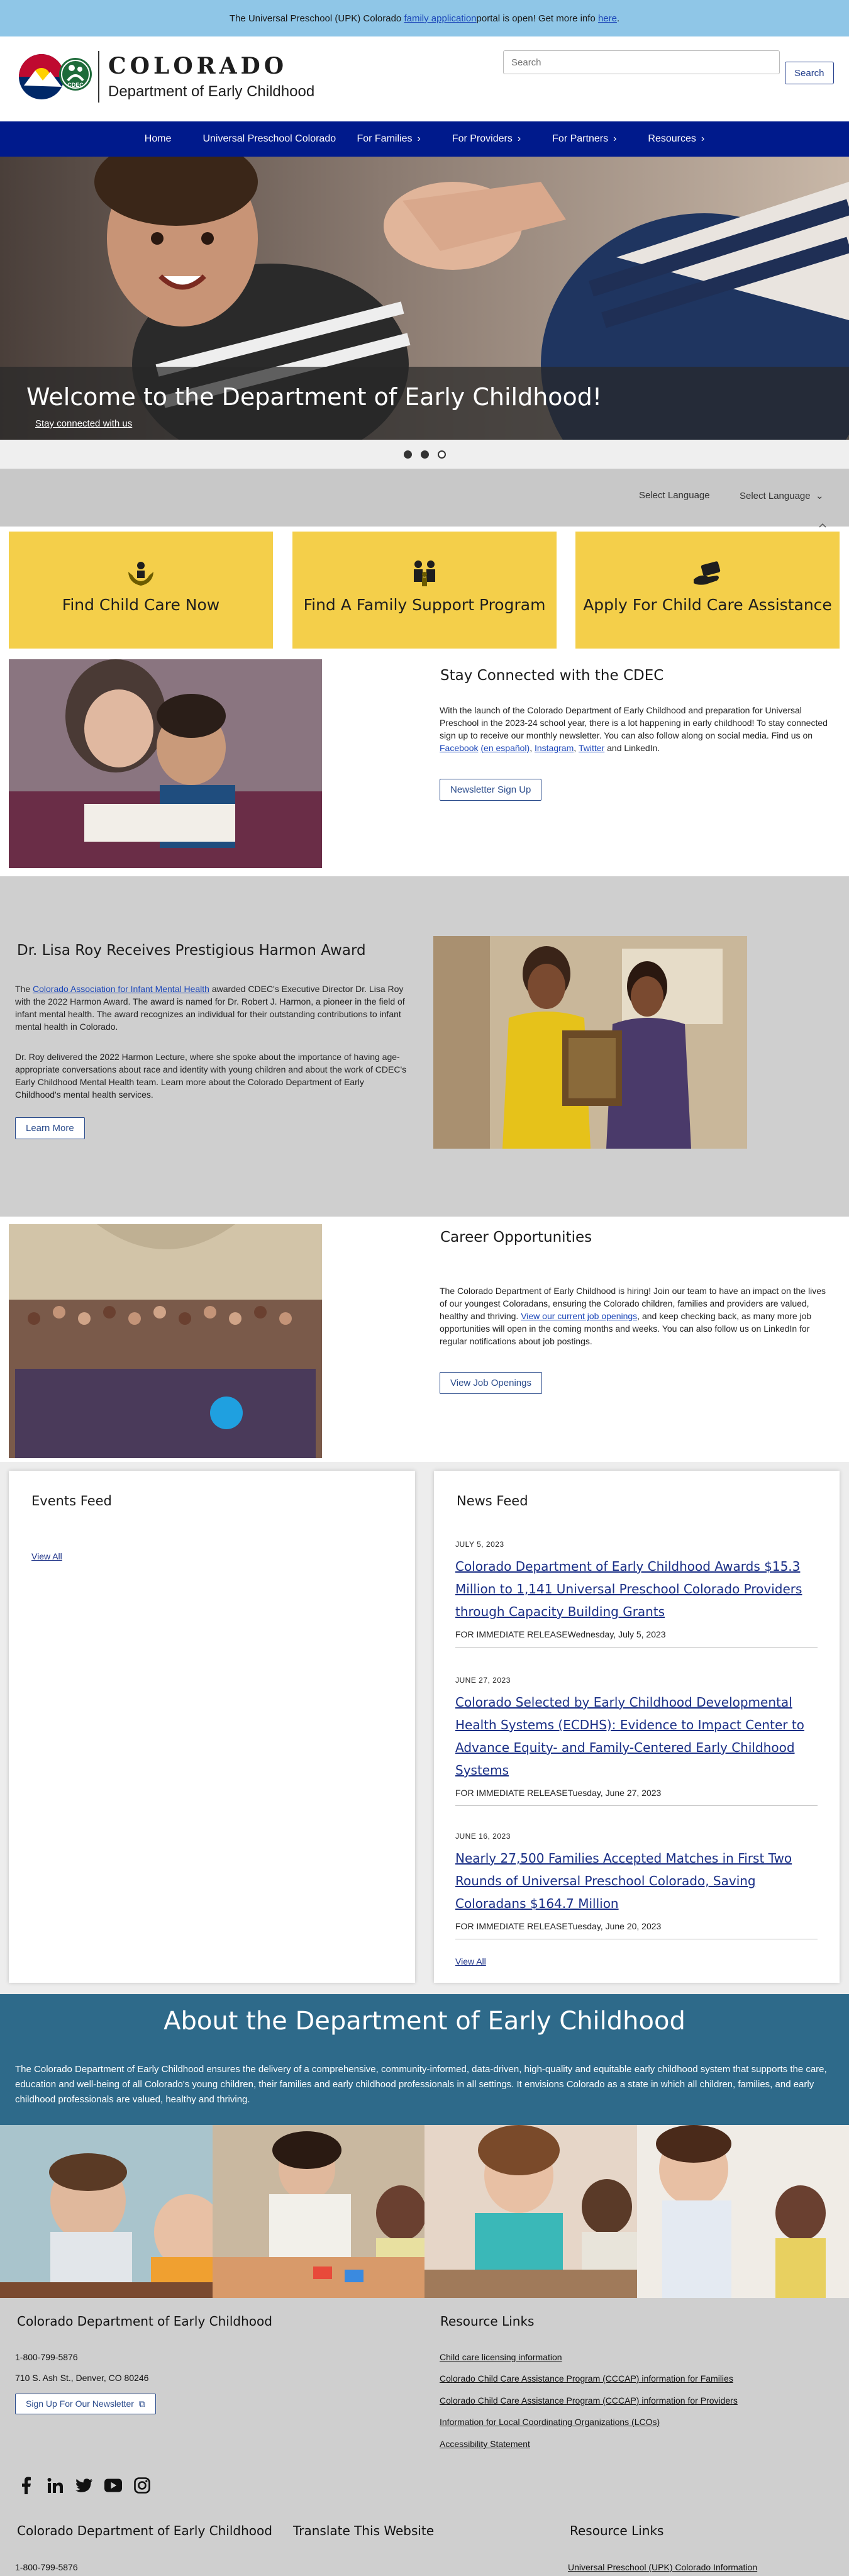  What do you see at coordinates (632, 748) in the screenshot?
I see `stay-body-end: and LinkedIn.` at bounding box center [632, 748].